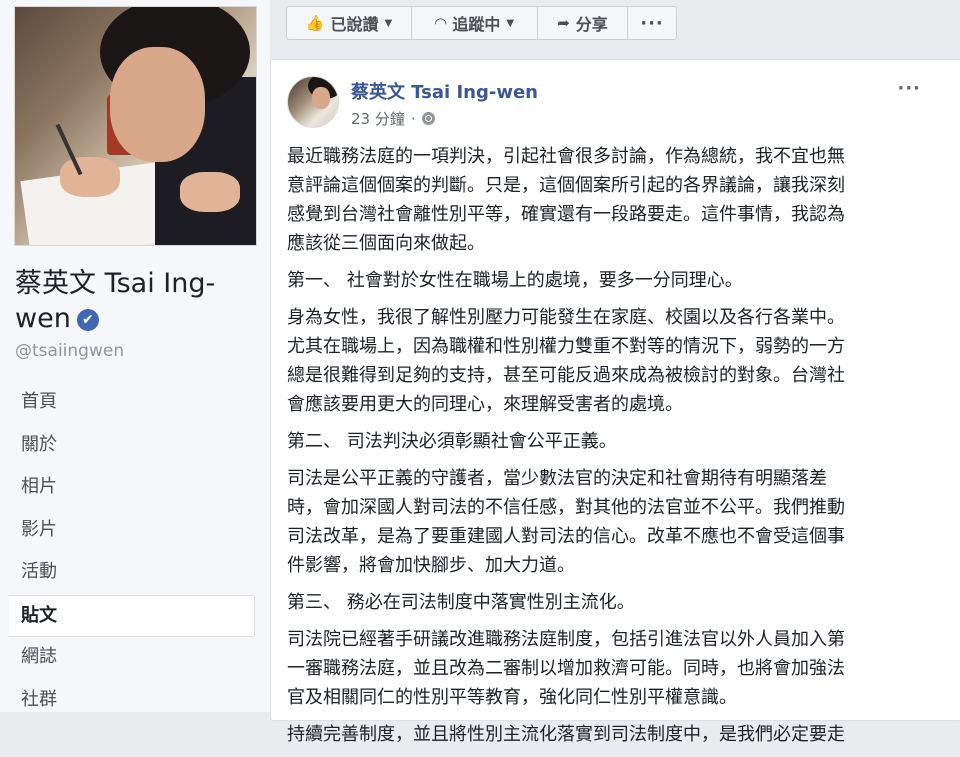 Image resolution: width=960 pixels, height=757 pixels. I want to click on post-timestamp: 23 分鐘, so click(378, 118).